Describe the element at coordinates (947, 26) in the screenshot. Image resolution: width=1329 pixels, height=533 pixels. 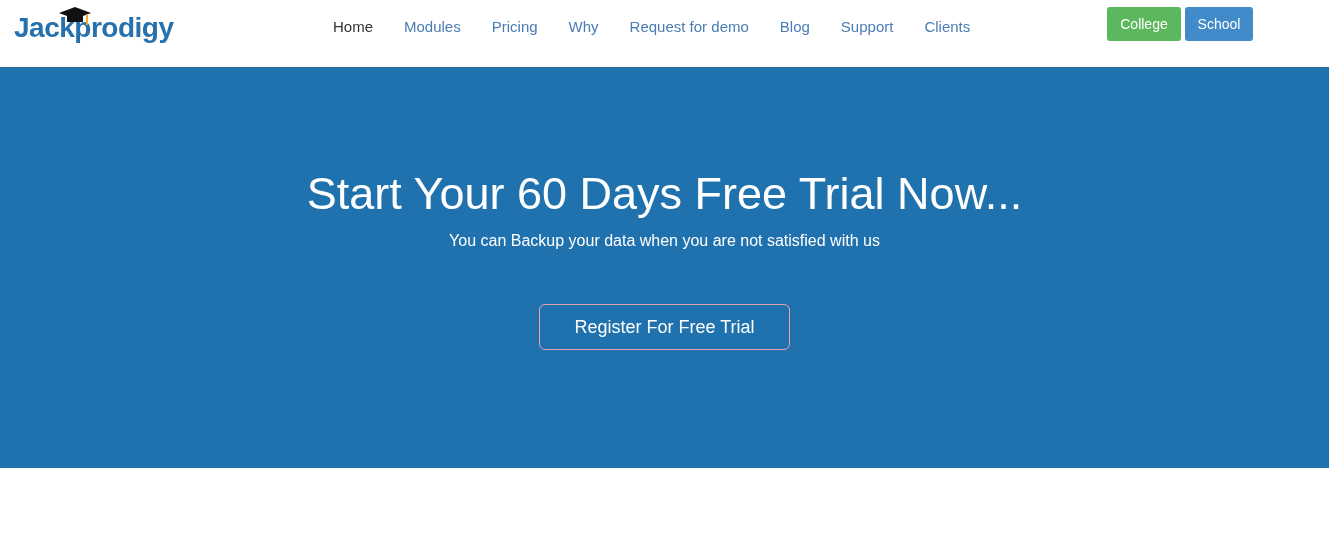
I see `nav-link: Clients` at that location.